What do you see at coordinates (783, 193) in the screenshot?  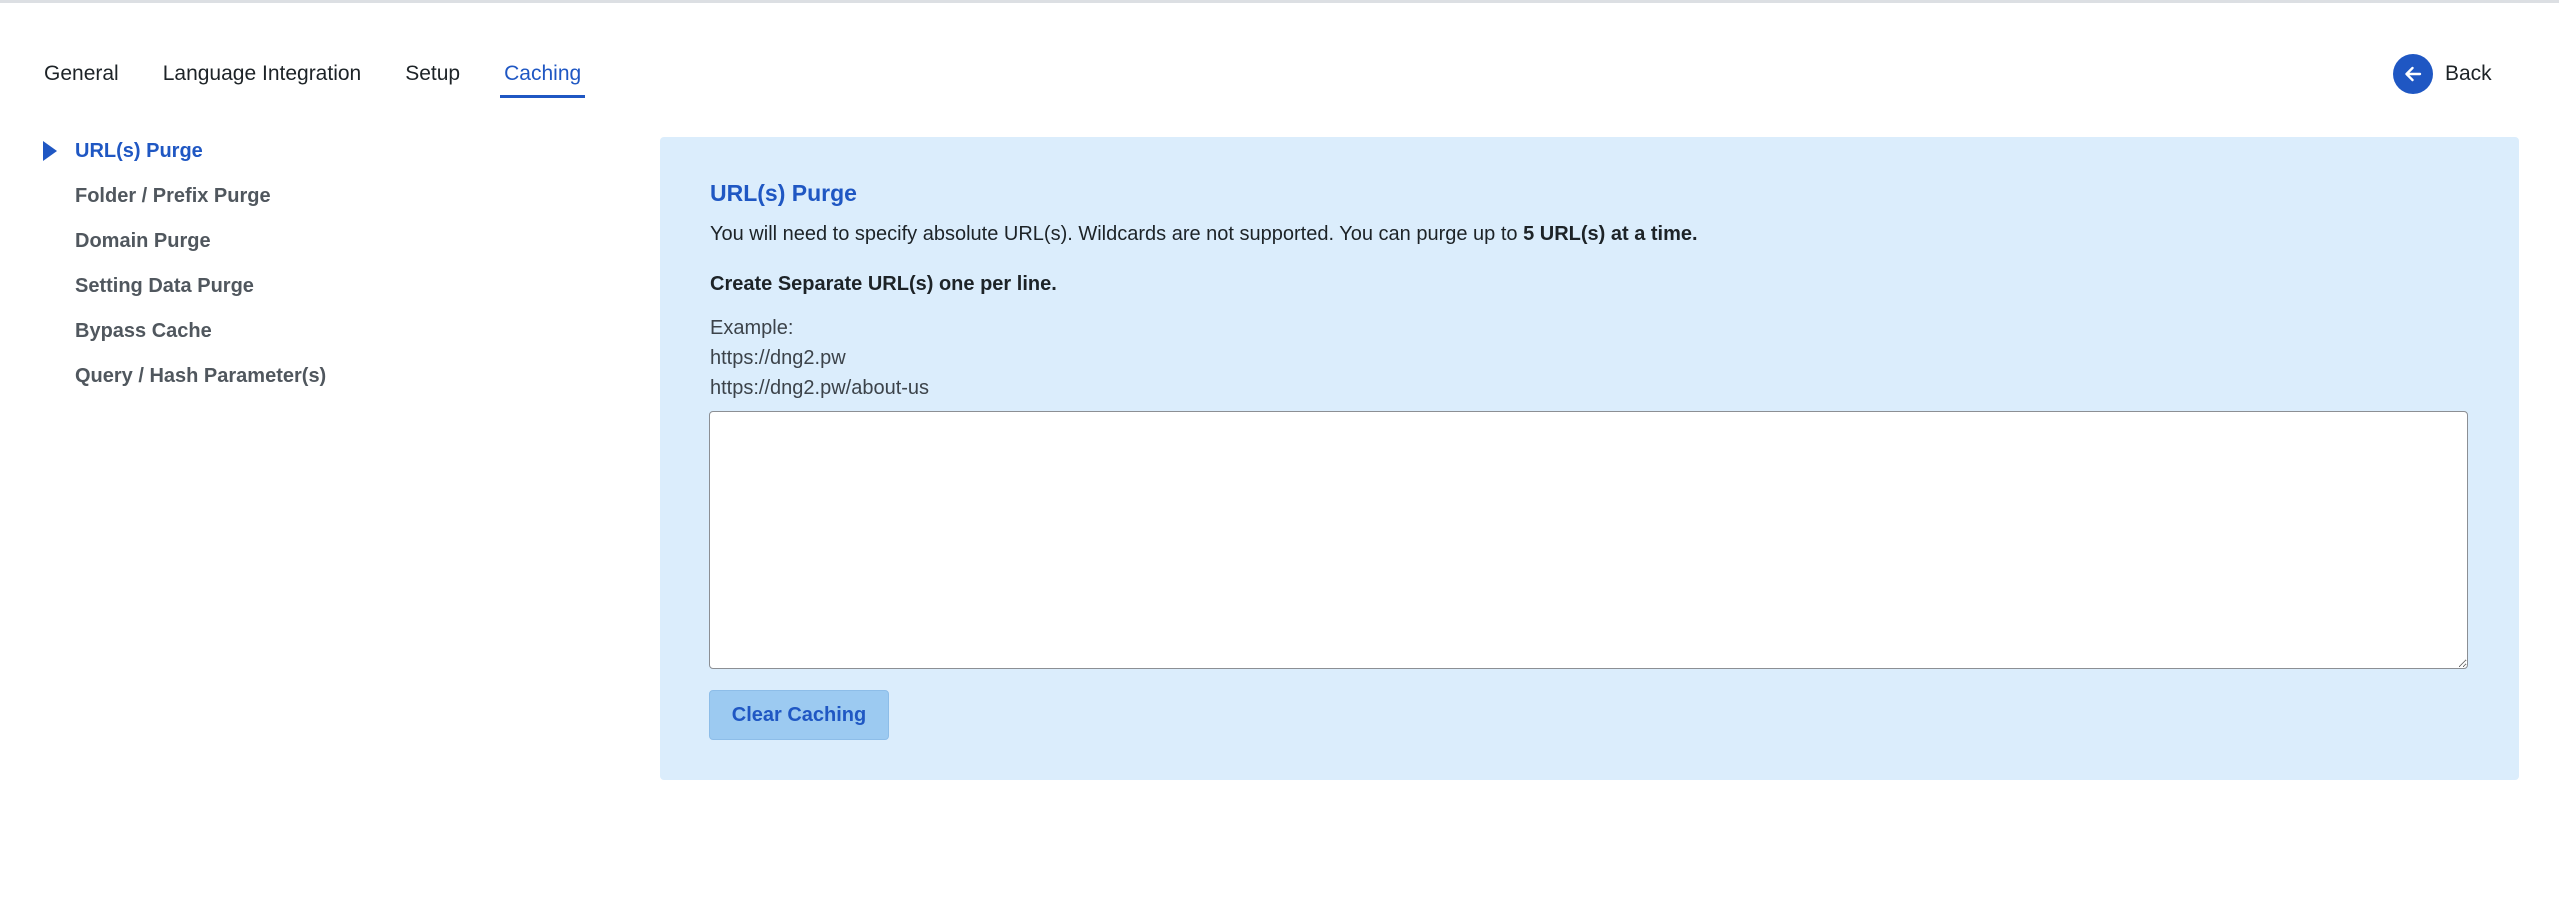 I see `panel-title: URL(s) Purge` at bounding box center [783, 193].